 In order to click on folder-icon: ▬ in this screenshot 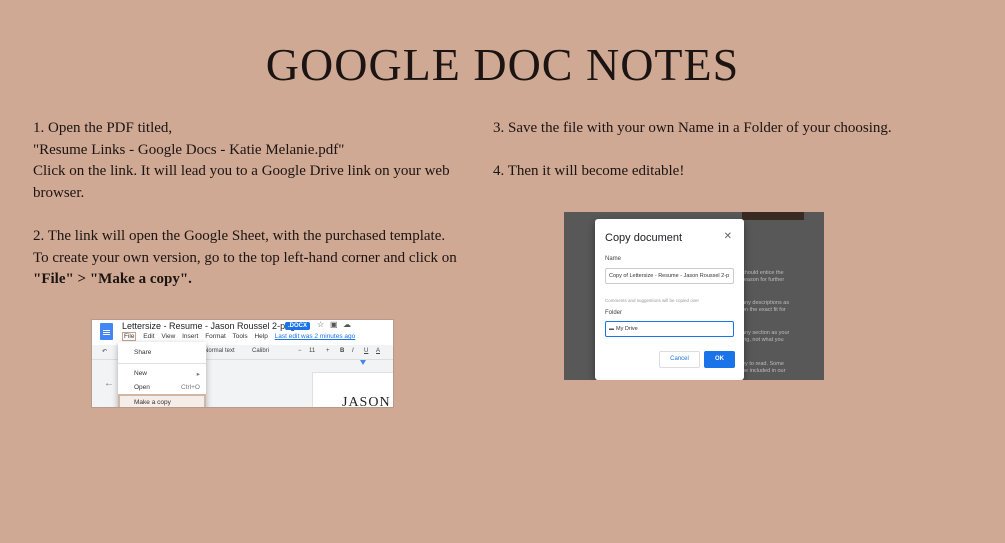, I will do `click(611, 329)`.